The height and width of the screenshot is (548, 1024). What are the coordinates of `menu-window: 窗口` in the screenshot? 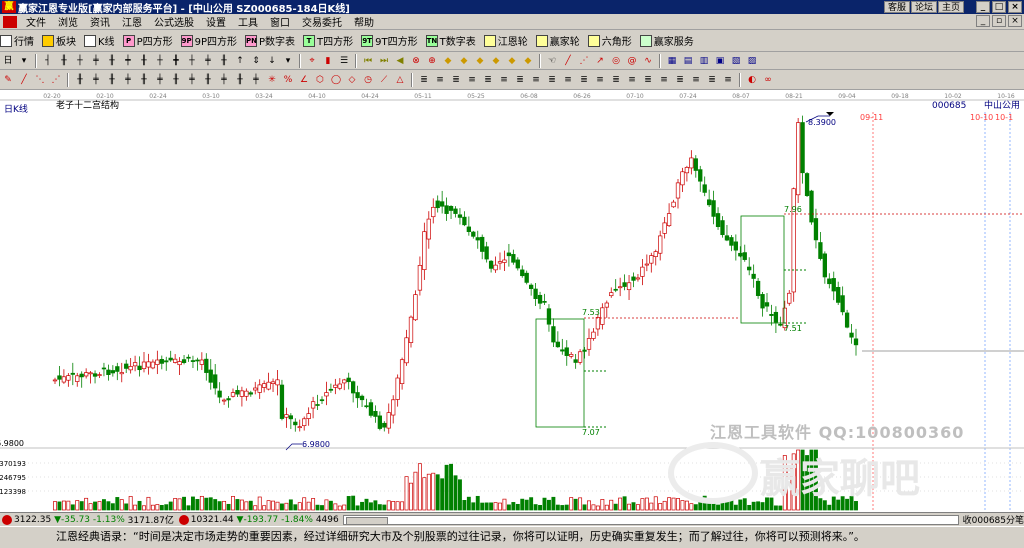 It's located at (280, 21).